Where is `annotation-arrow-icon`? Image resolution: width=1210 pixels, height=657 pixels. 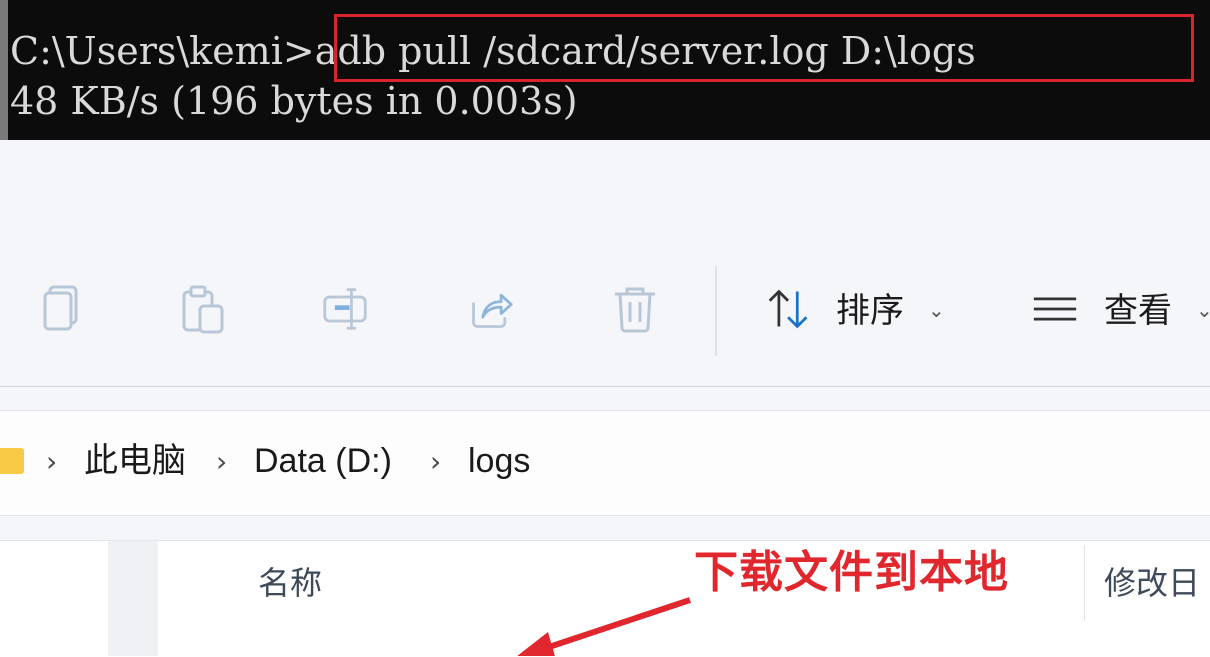
annotation-arrow-icon is located at coordinates (604, 626).